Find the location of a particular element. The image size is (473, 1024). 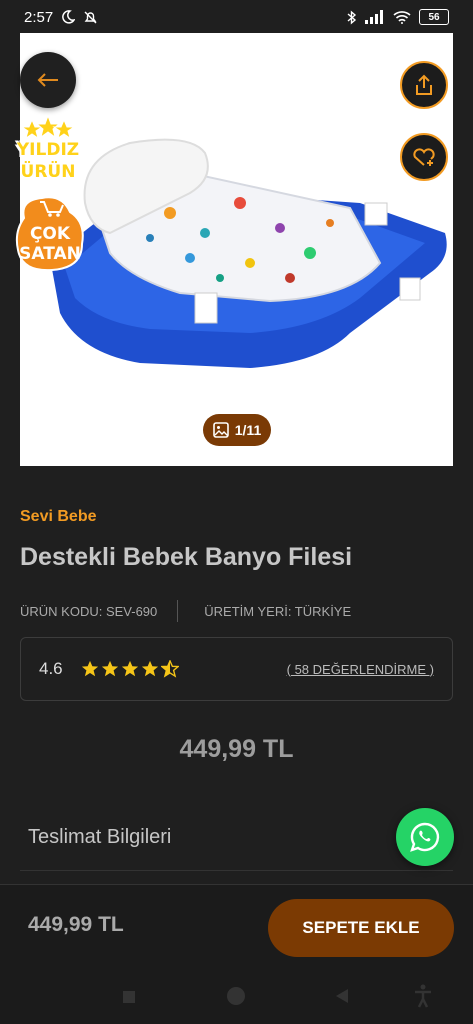

back-button is located at coordinates (48, 80).